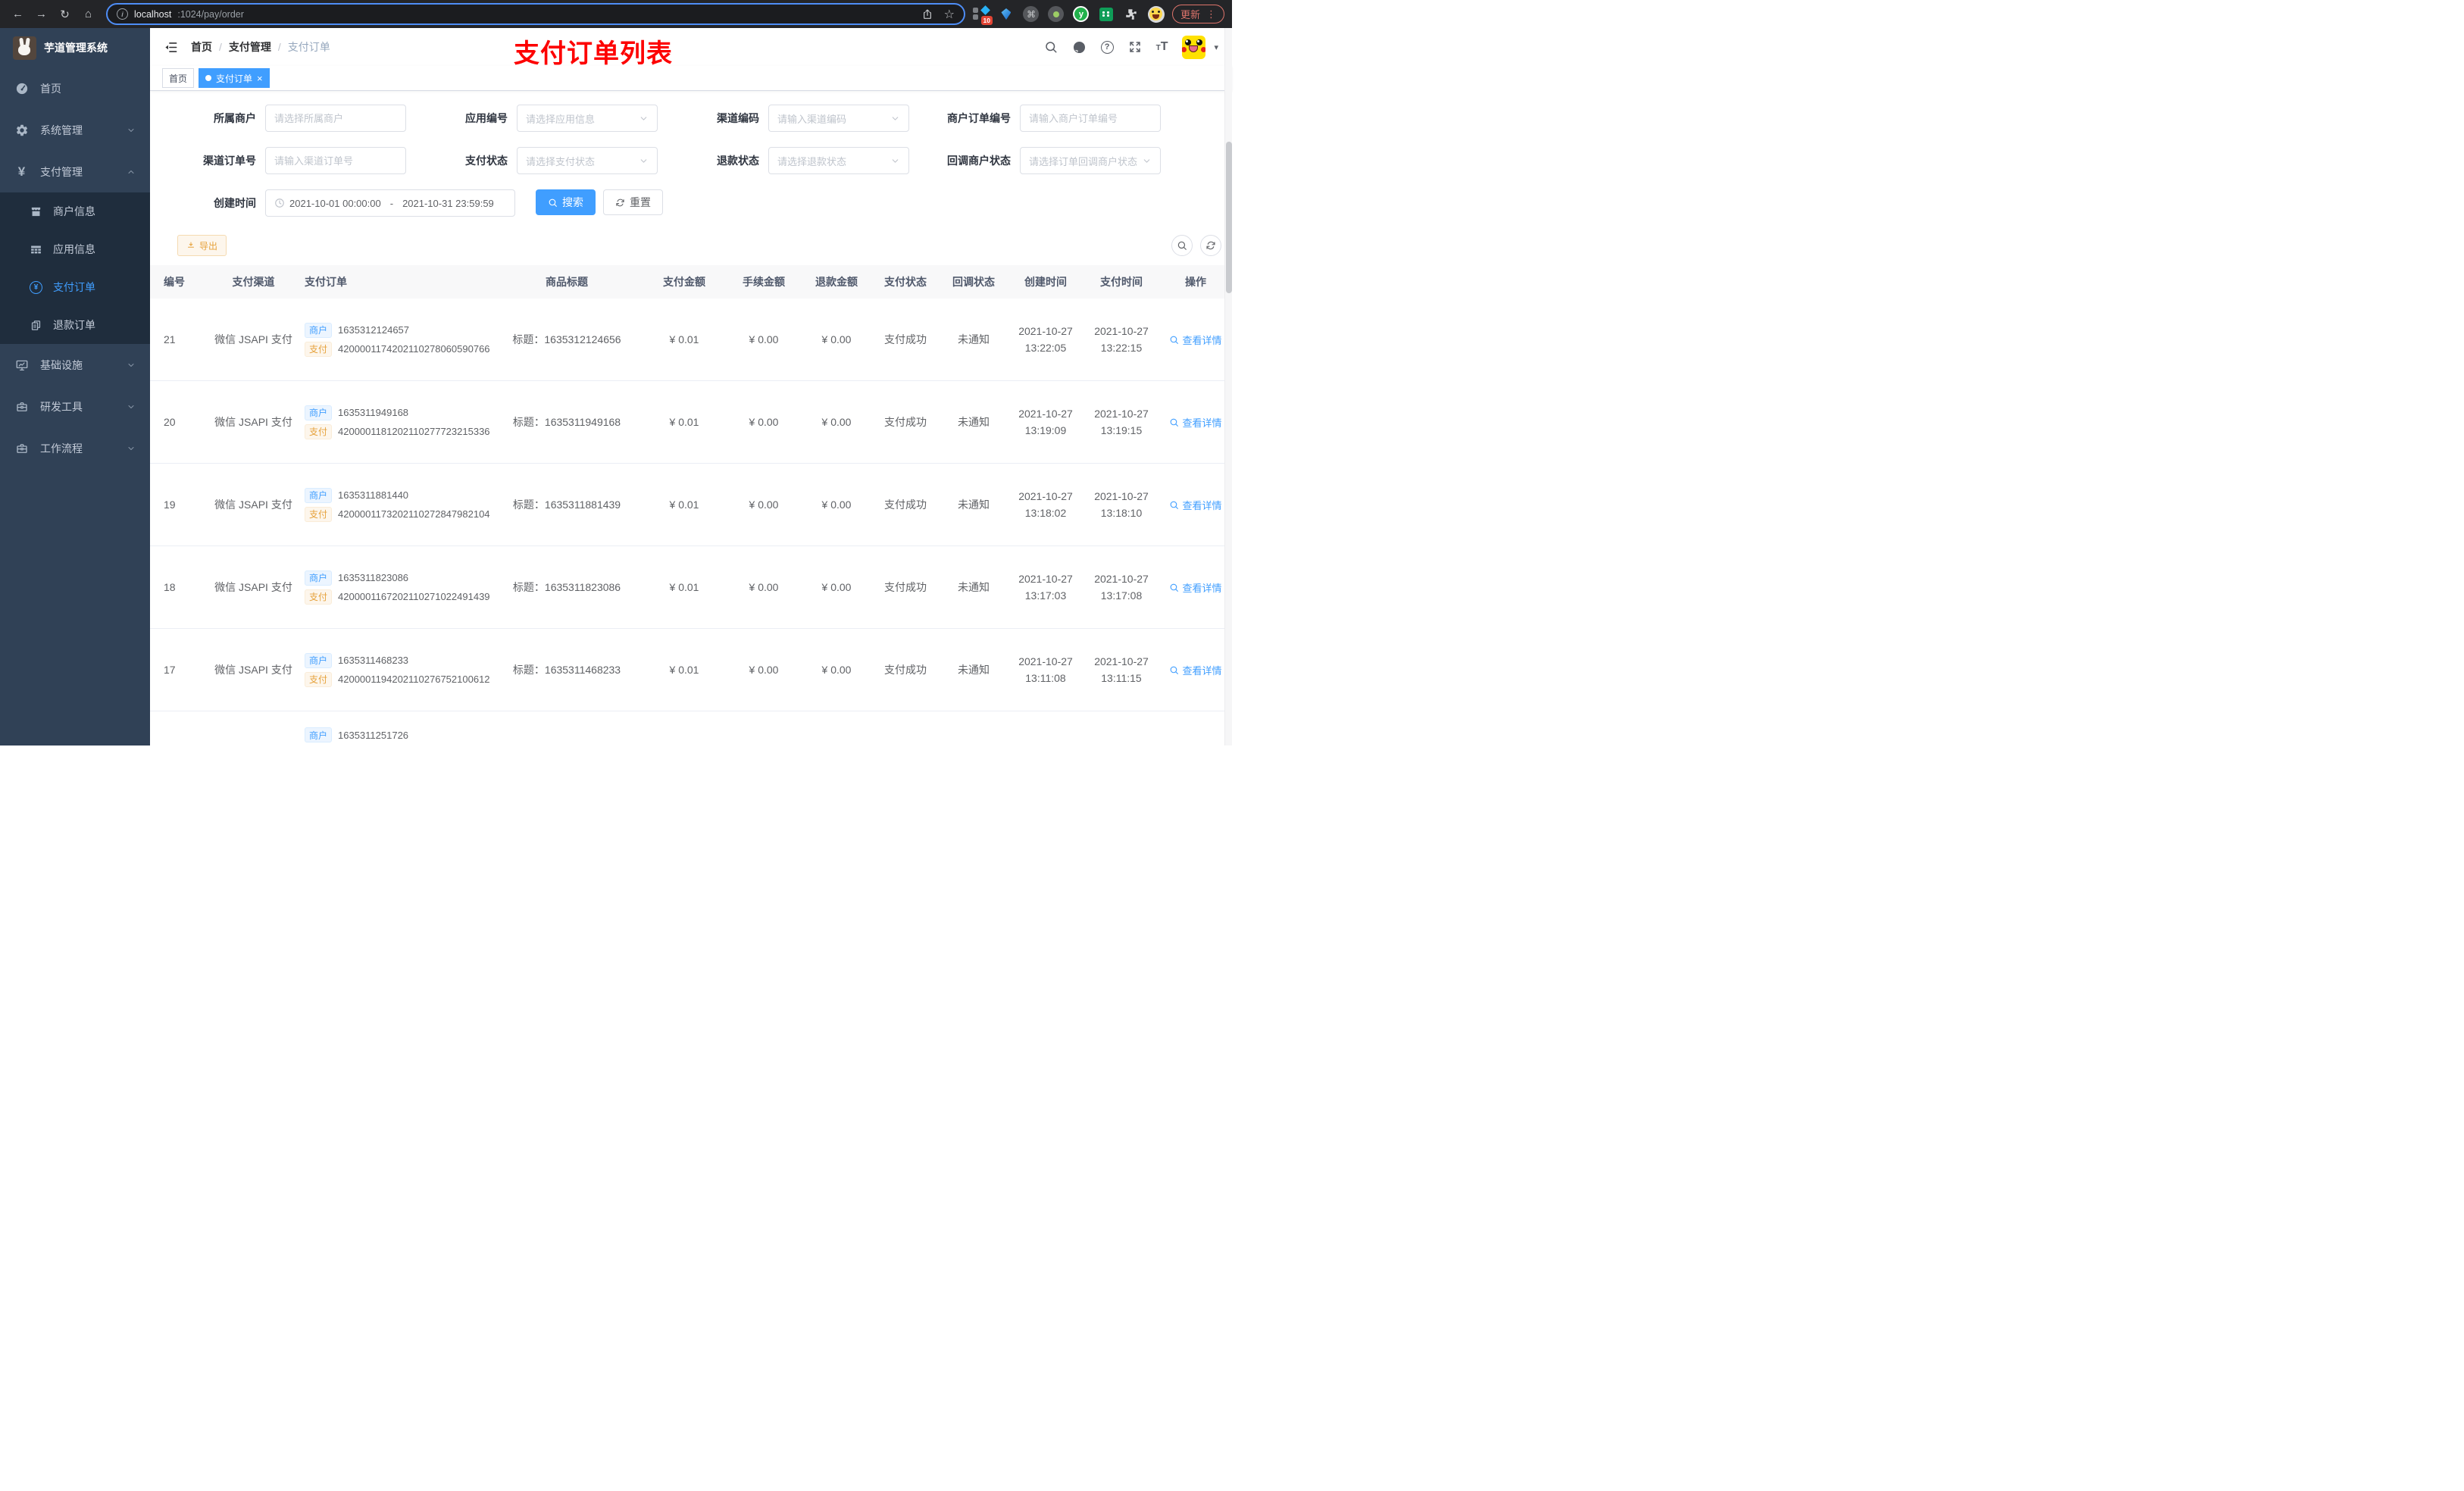 This screenshot has height=1491, width=2464. I want to click on browser-reload-button: ↻, so click(65, 14).